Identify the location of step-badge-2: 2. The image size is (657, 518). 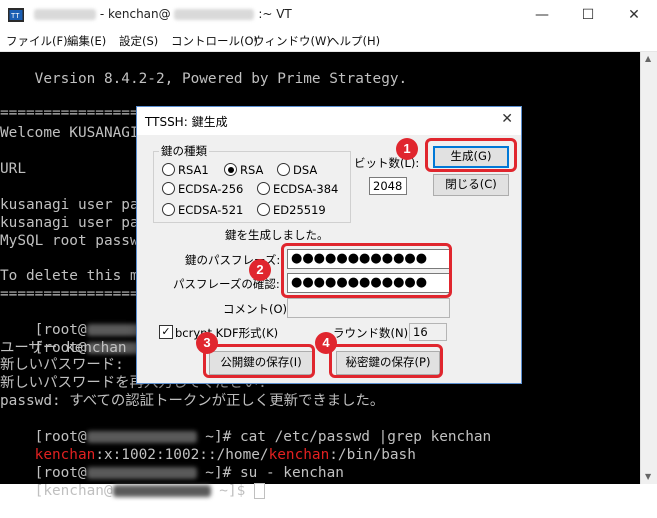
(260, 270).